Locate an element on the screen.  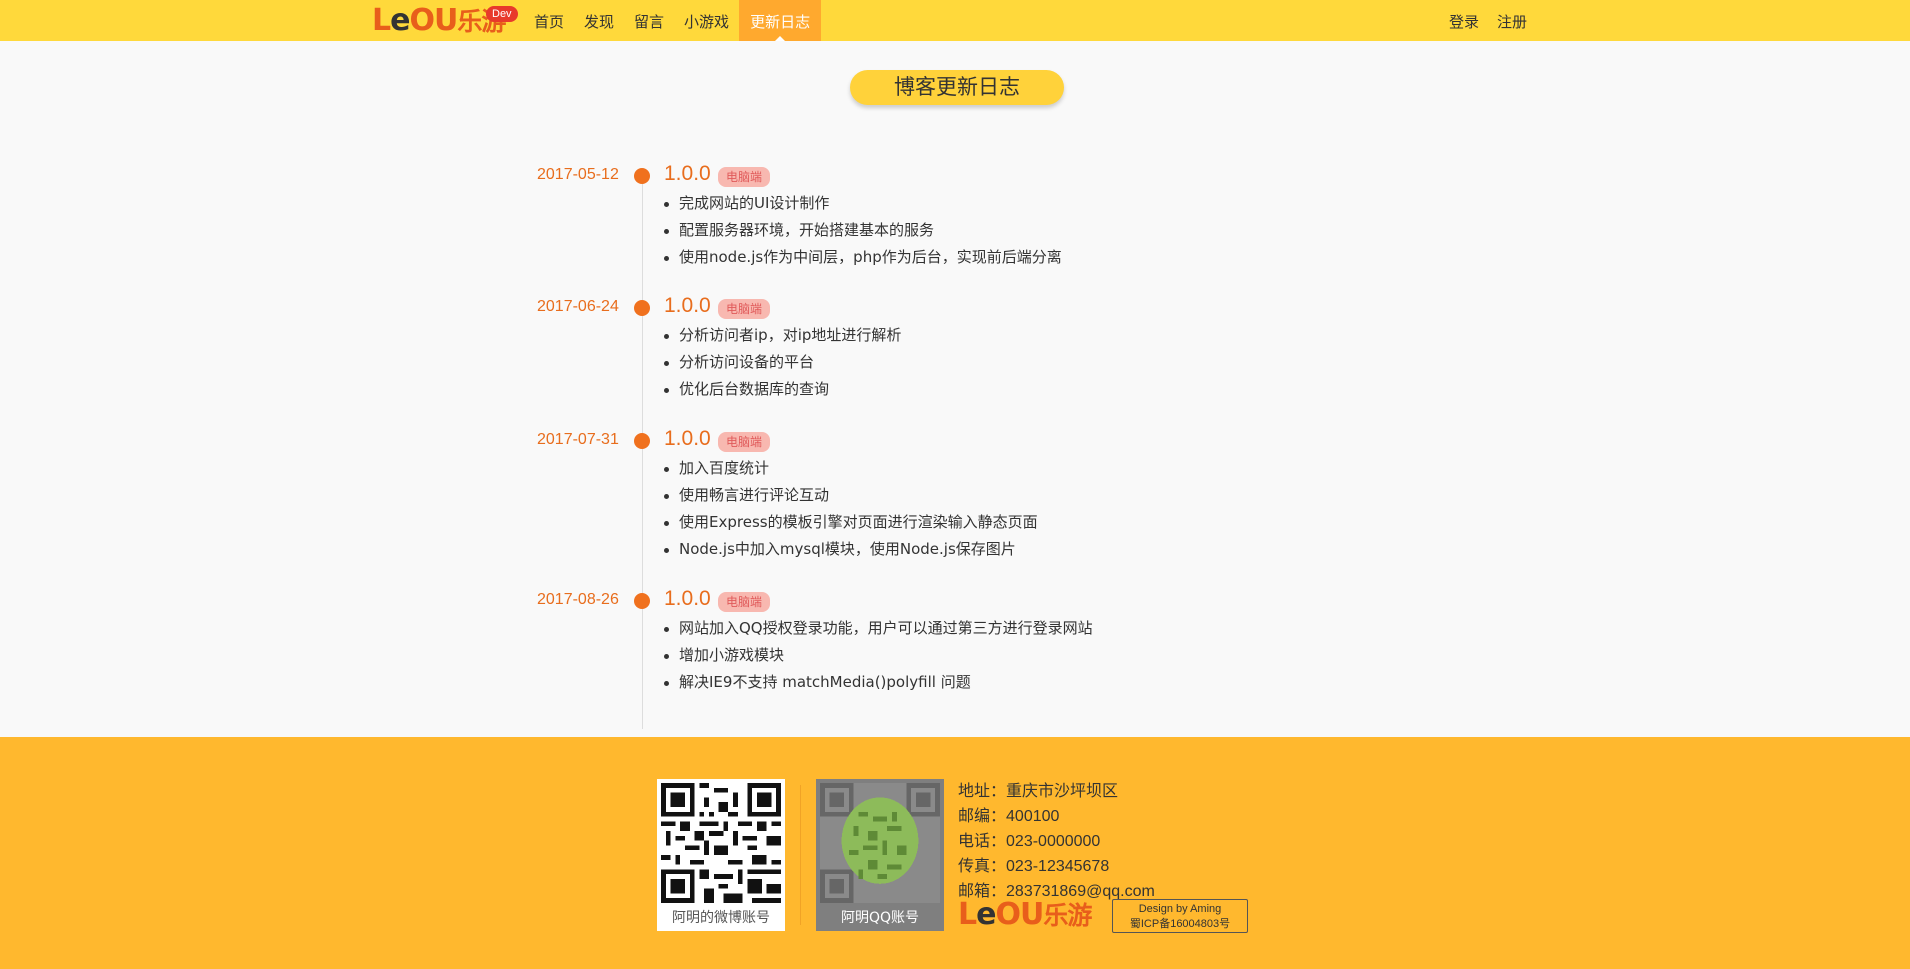
contact-zipcode: 邮编：400100 is located at coordinates (1009, 815).